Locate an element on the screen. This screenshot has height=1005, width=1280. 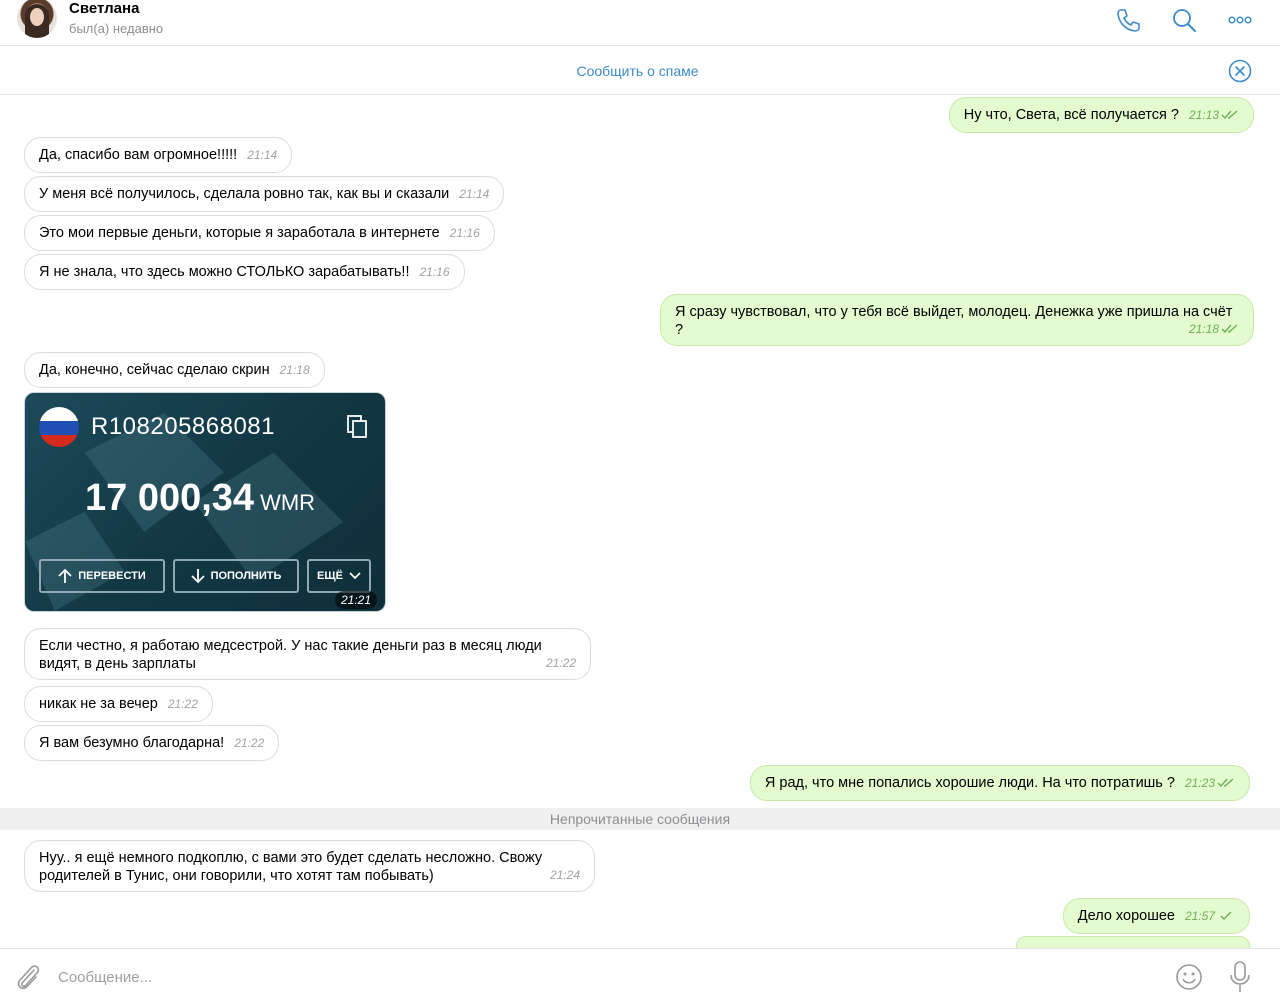
message-incoming: Да, спасибо вам огромное!!!!! 21:14 is located at coordinates (158, 155).